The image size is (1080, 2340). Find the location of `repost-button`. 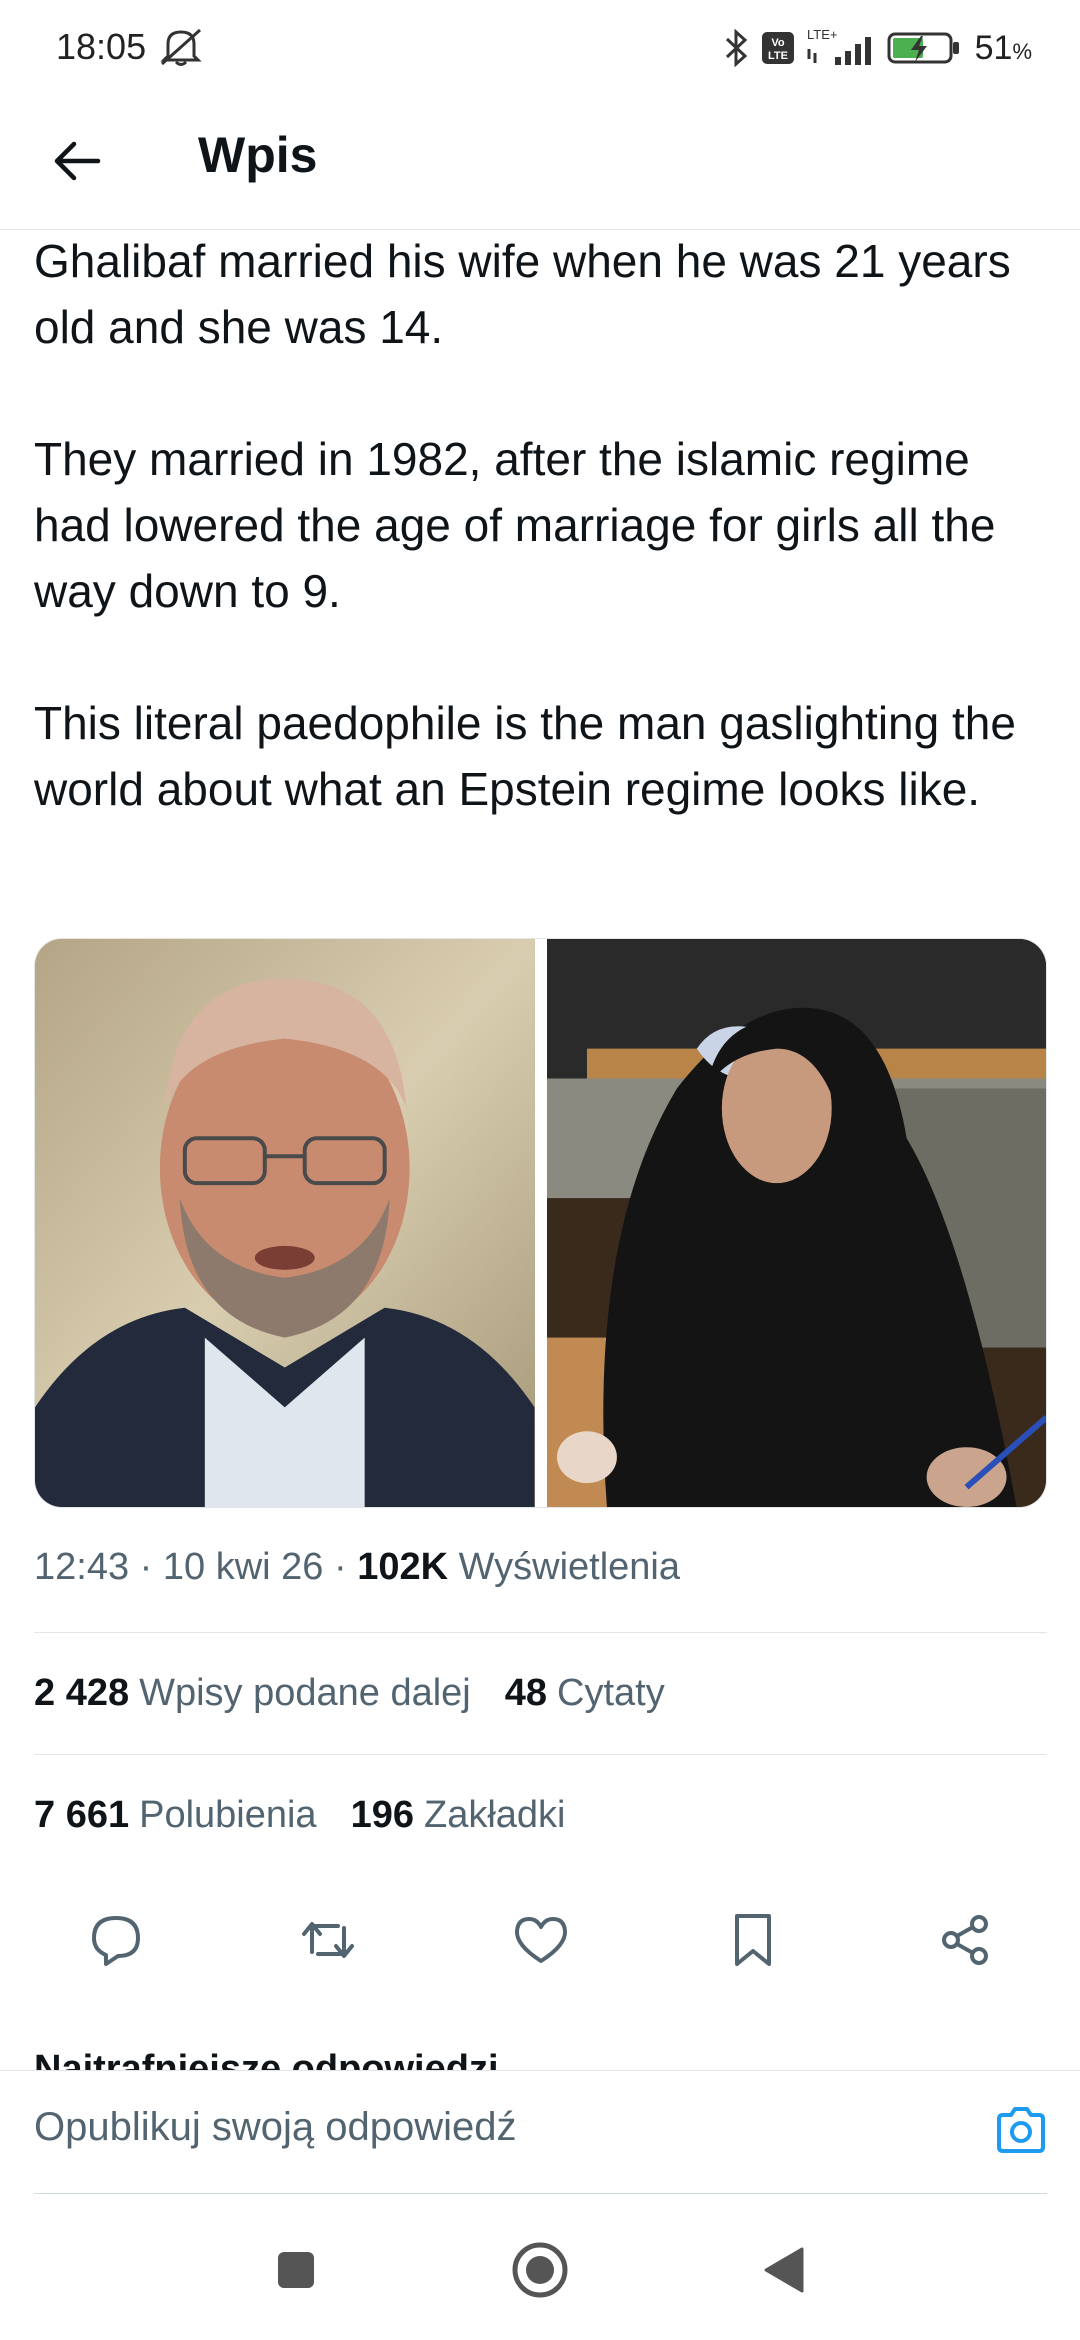

repost-button is located at coordinates (328, 1940).